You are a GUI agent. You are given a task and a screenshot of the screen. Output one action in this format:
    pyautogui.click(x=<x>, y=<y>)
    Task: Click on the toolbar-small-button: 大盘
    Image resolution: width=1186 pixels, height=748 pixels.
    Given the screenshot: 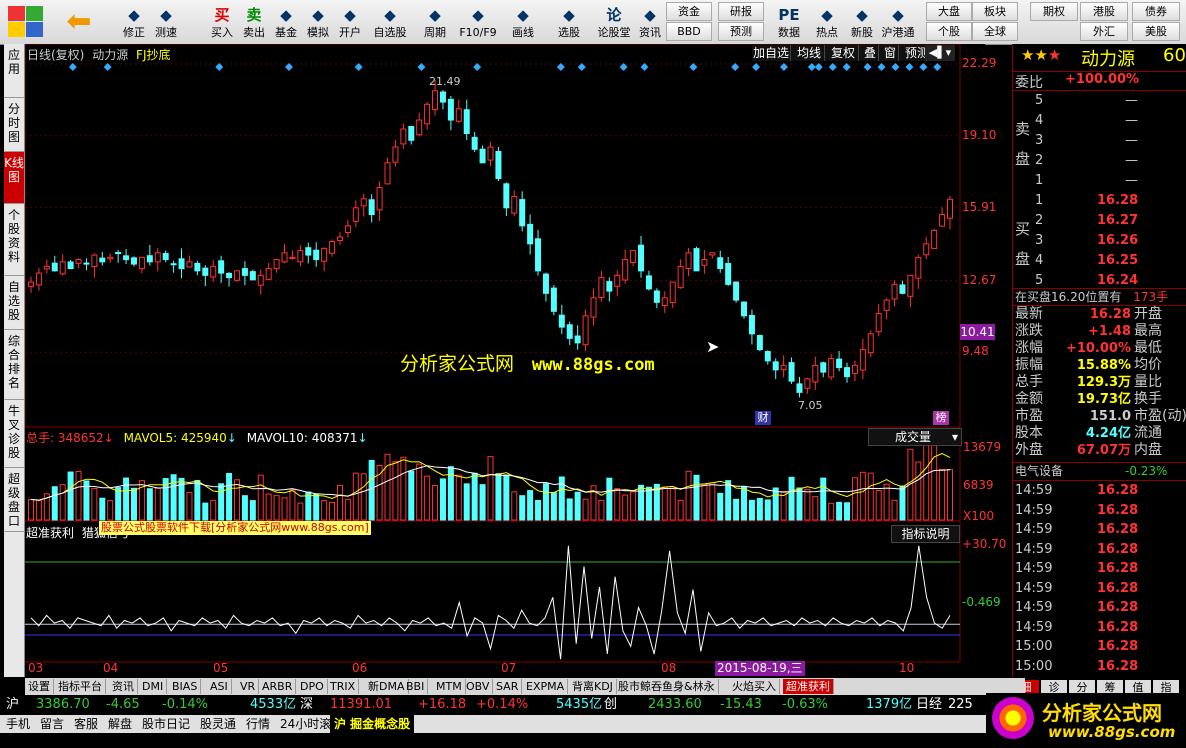 What is the action you would take?
    pyautogui.click(x=949, y=11)
    